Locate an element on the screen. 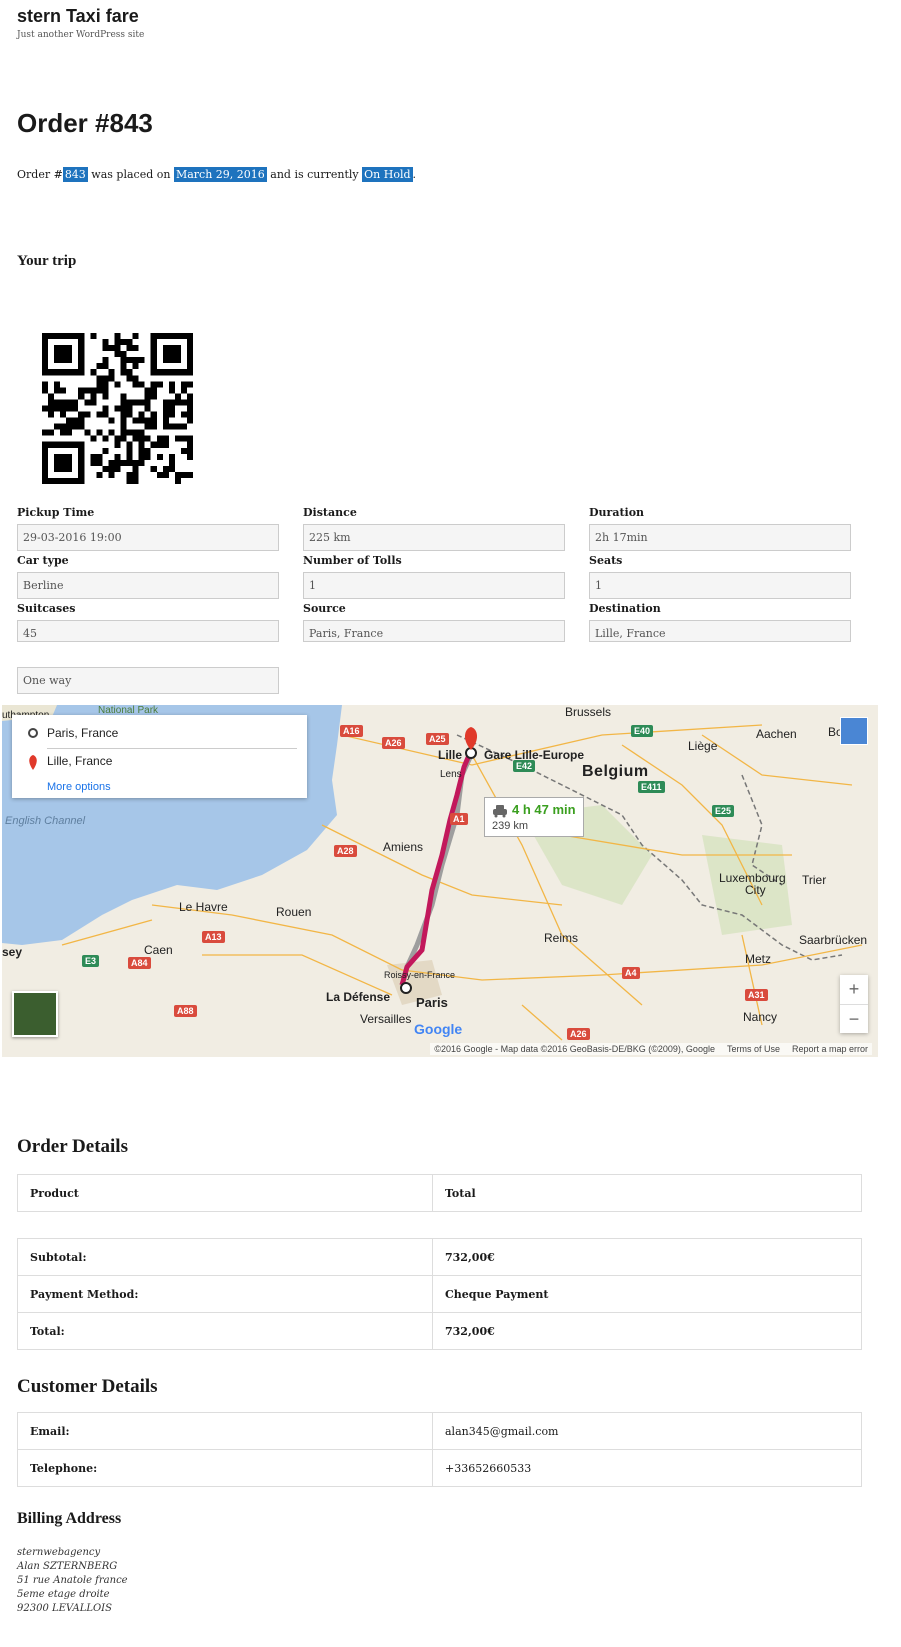  directions-destination: Lille, France is located at coordinates (79, 761).